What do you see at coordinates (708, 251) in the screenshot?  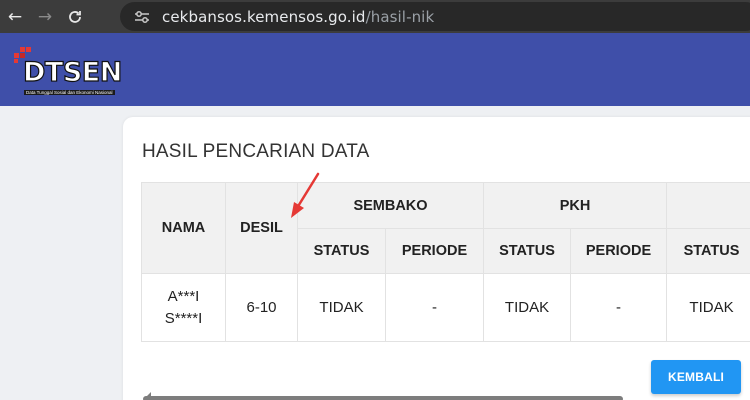 I see `header-next-status: STATUS` at bounding box center [708, 251].